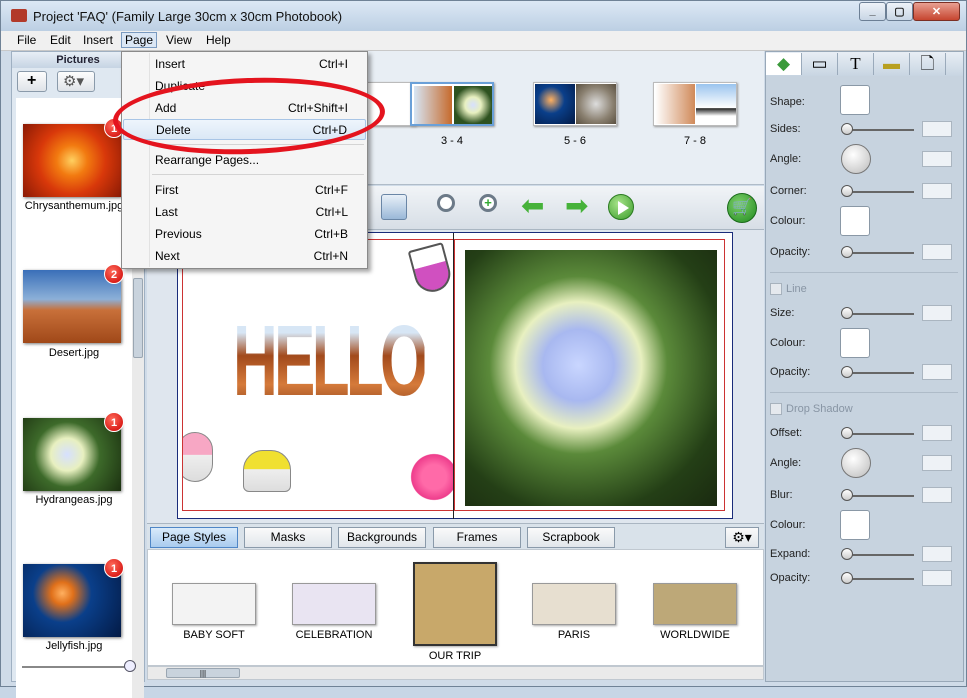 This screenshot has width=967, height=698. I want to click on menu-item-insert: Insert Ctrl+I, so click(244, 64).